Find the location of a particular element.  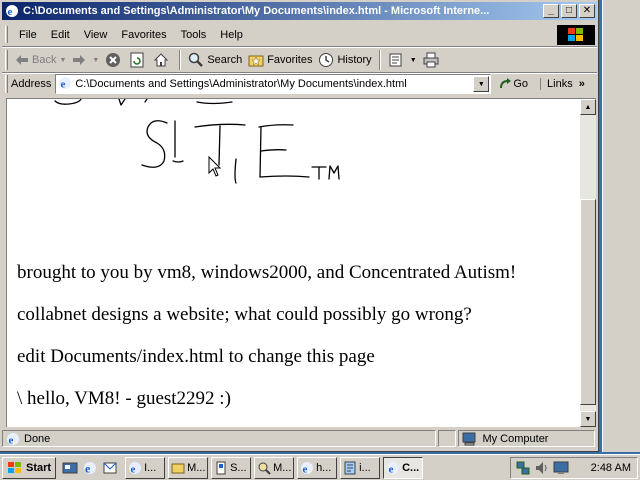

mail-button: ▼ is located at coordinates (402, 60).